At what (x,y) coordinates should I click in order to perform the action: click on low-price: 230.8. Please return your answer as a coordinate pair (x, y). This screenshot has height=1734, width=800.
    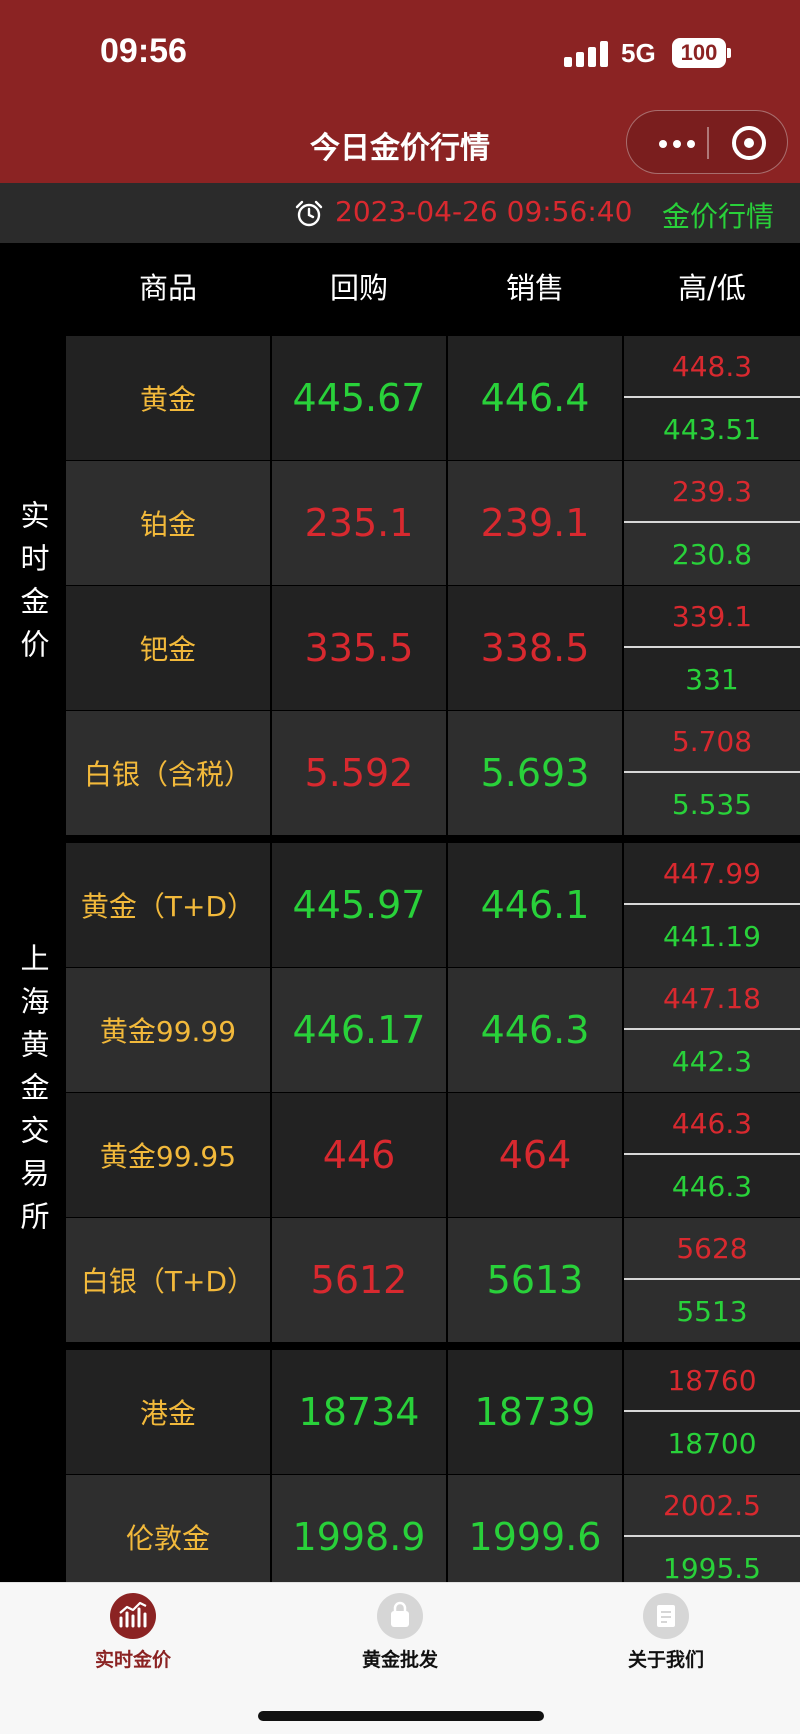
    Looking at the image, I should click on (712, 554).